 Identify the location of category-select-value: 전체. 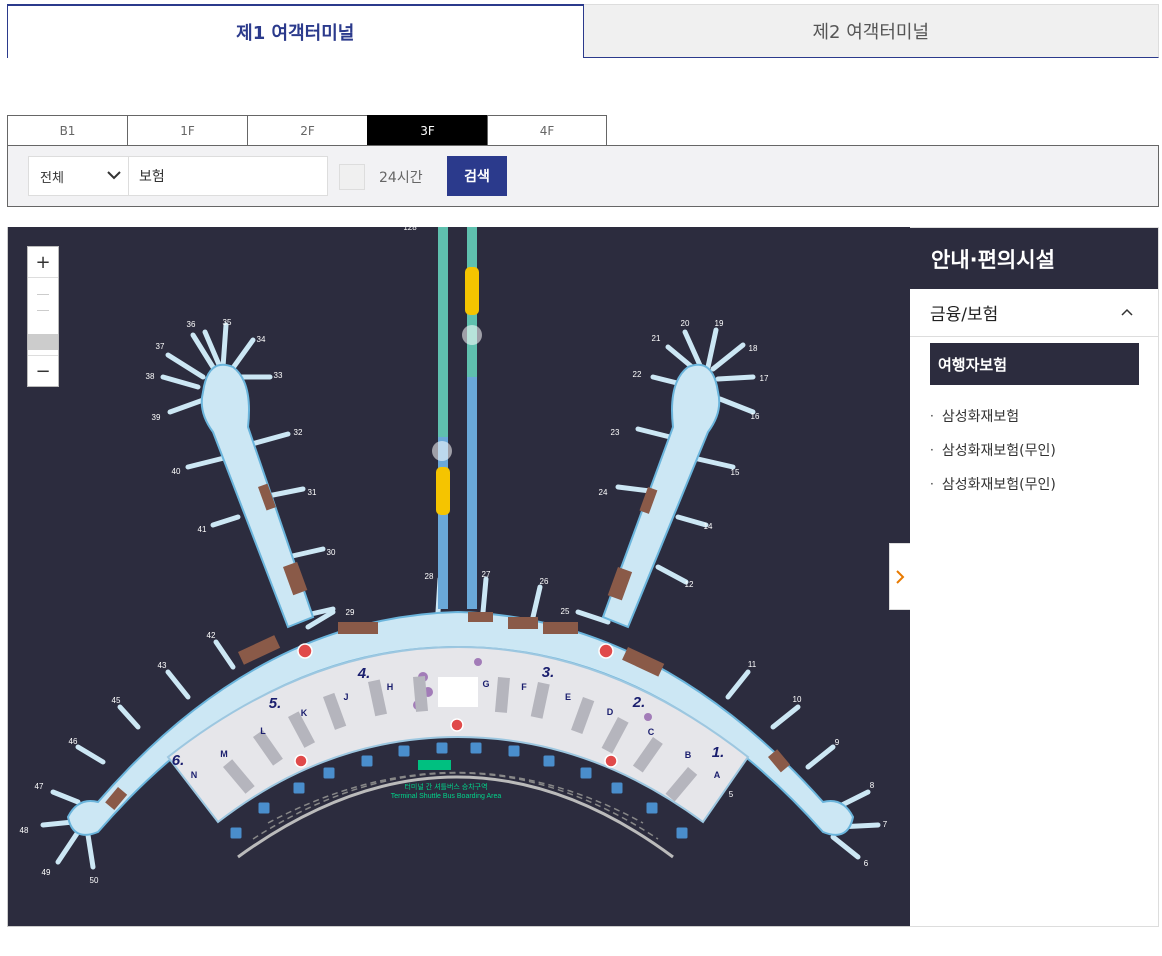
(52, 178).